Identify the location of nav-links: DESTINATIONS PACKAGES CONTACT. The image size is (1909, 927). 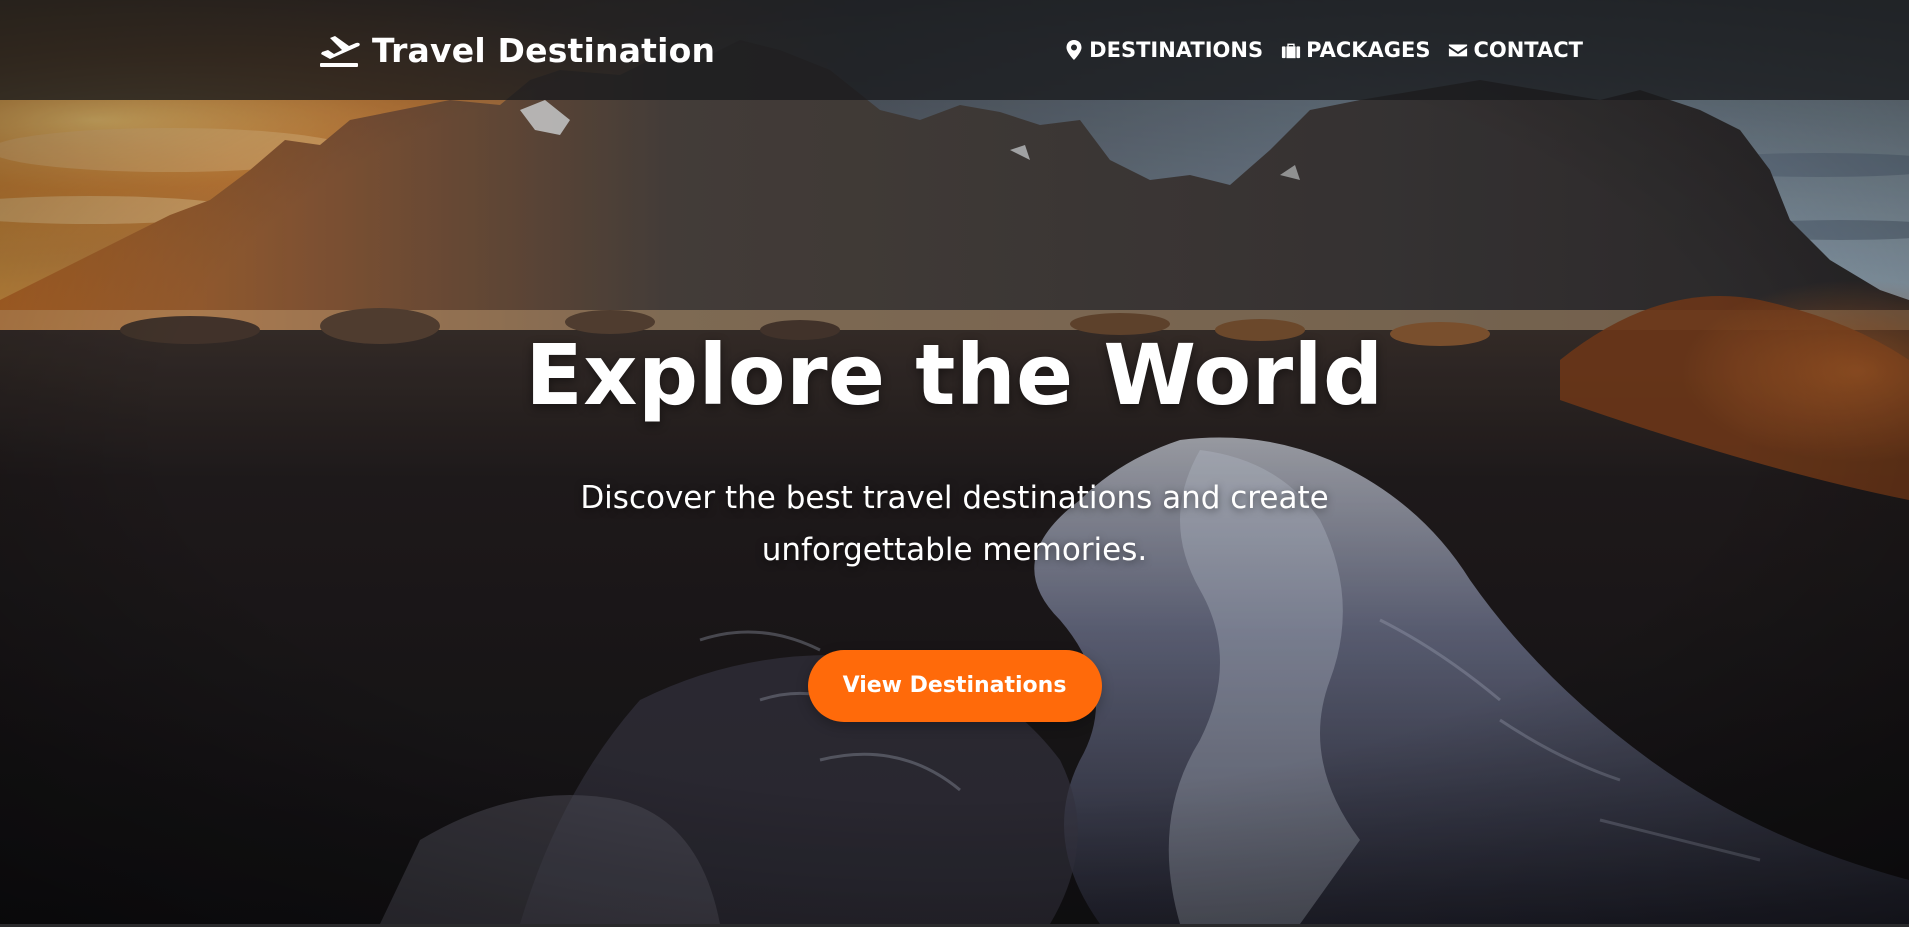
(1323, 50).